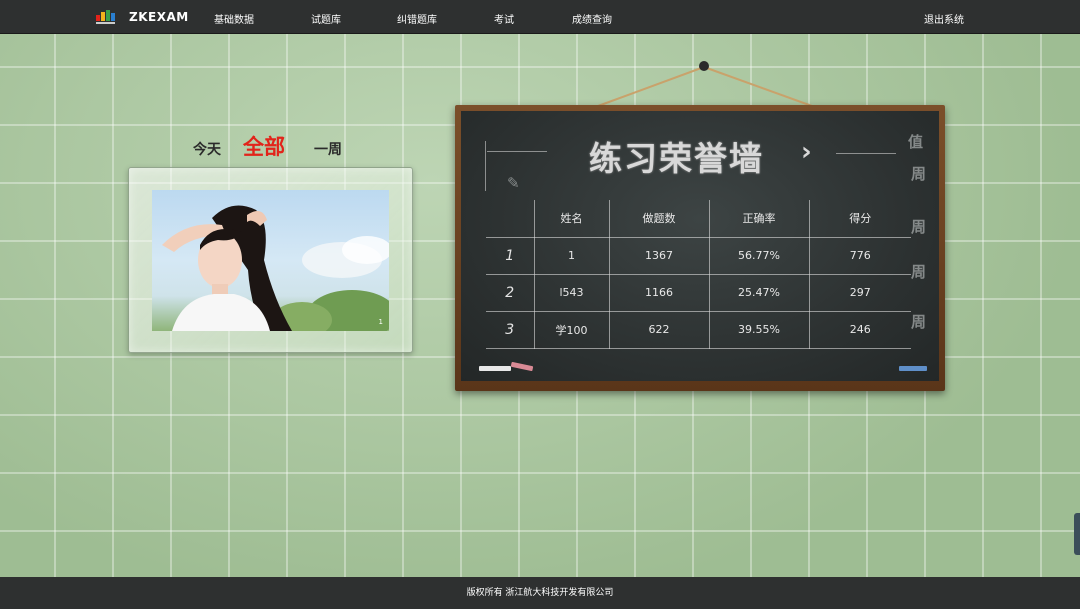  I want to click on eraser-icon, so click(913, 368).